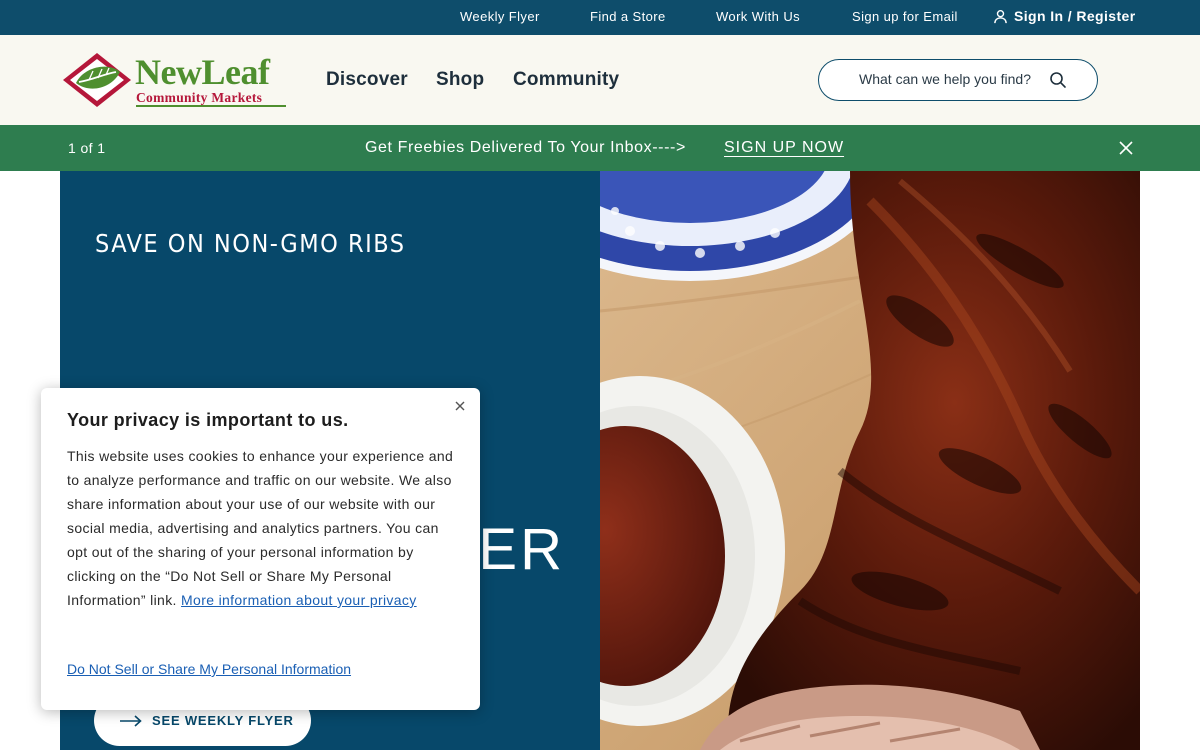 Image resolution: width=1200 pixels, height=750 pixels. What do you see at coordinates (1075, 16) in the screenshot?
I see `sign-in-label: Sign In / Register` at bounding box center [1075, 16].